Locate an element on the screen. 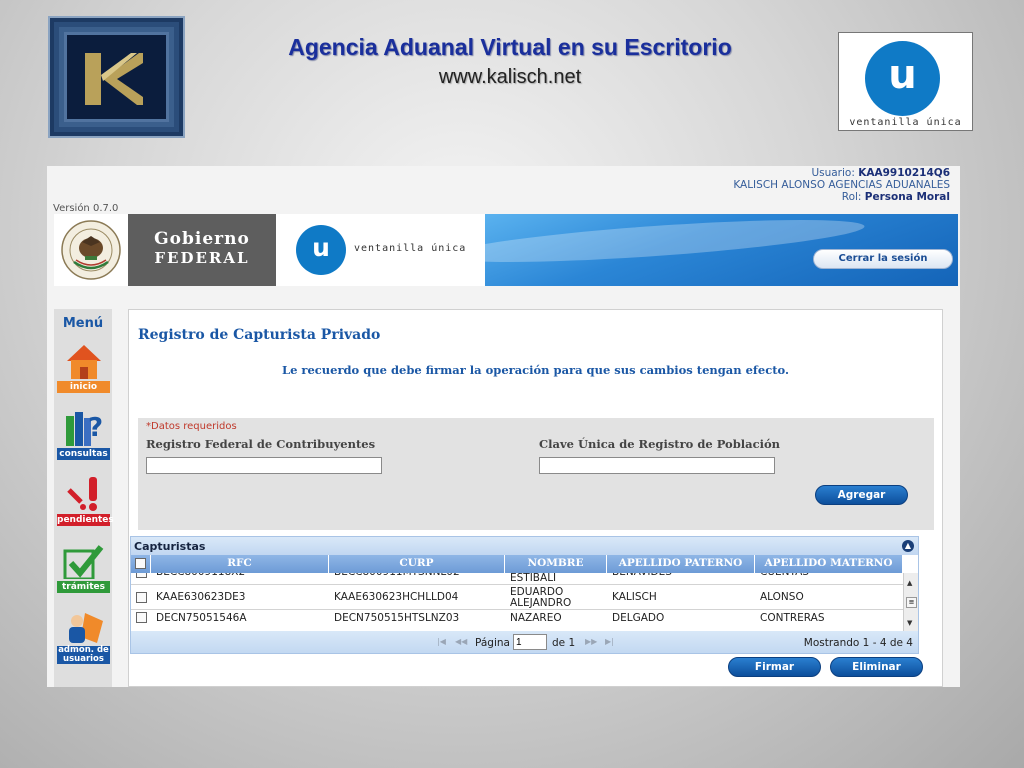 The width and height of the screenshot is (1024, 768). checkmark-icon is located at coordinates (83, 562).